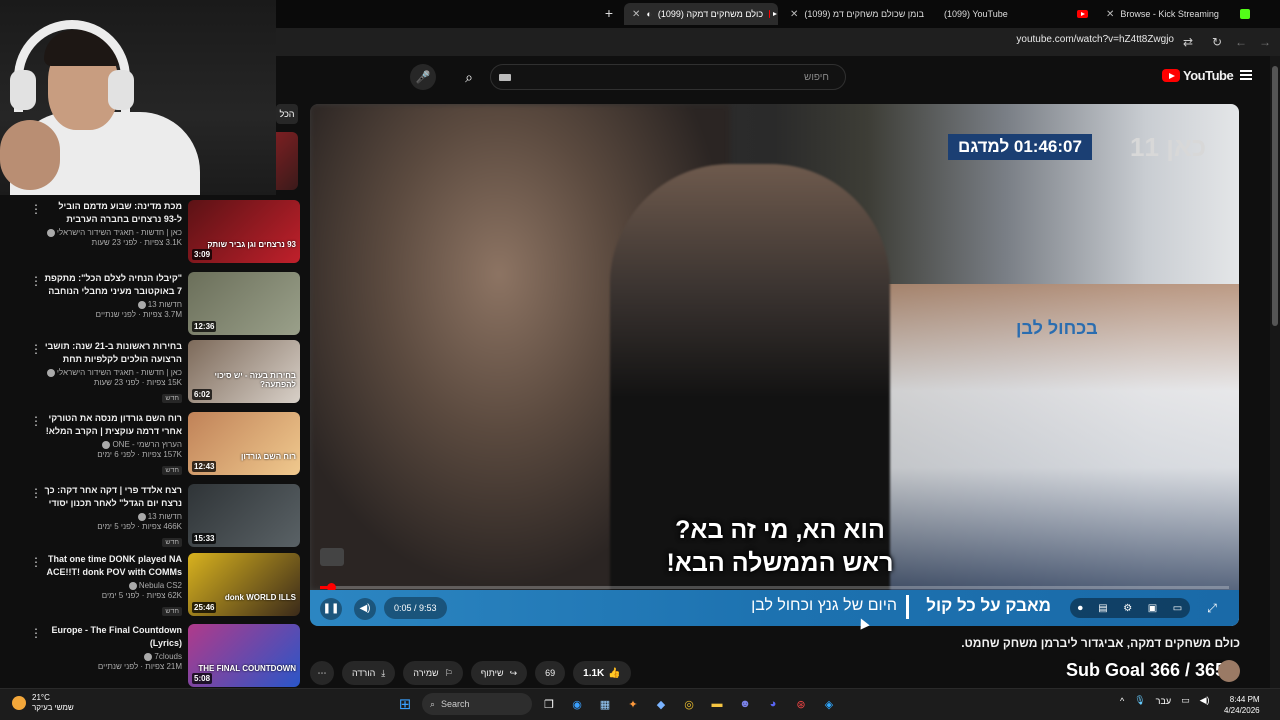  Describe the element at coordinates (1208, 75) in the screenshot. I see `youtube-logo-text: YouTube` at that location.